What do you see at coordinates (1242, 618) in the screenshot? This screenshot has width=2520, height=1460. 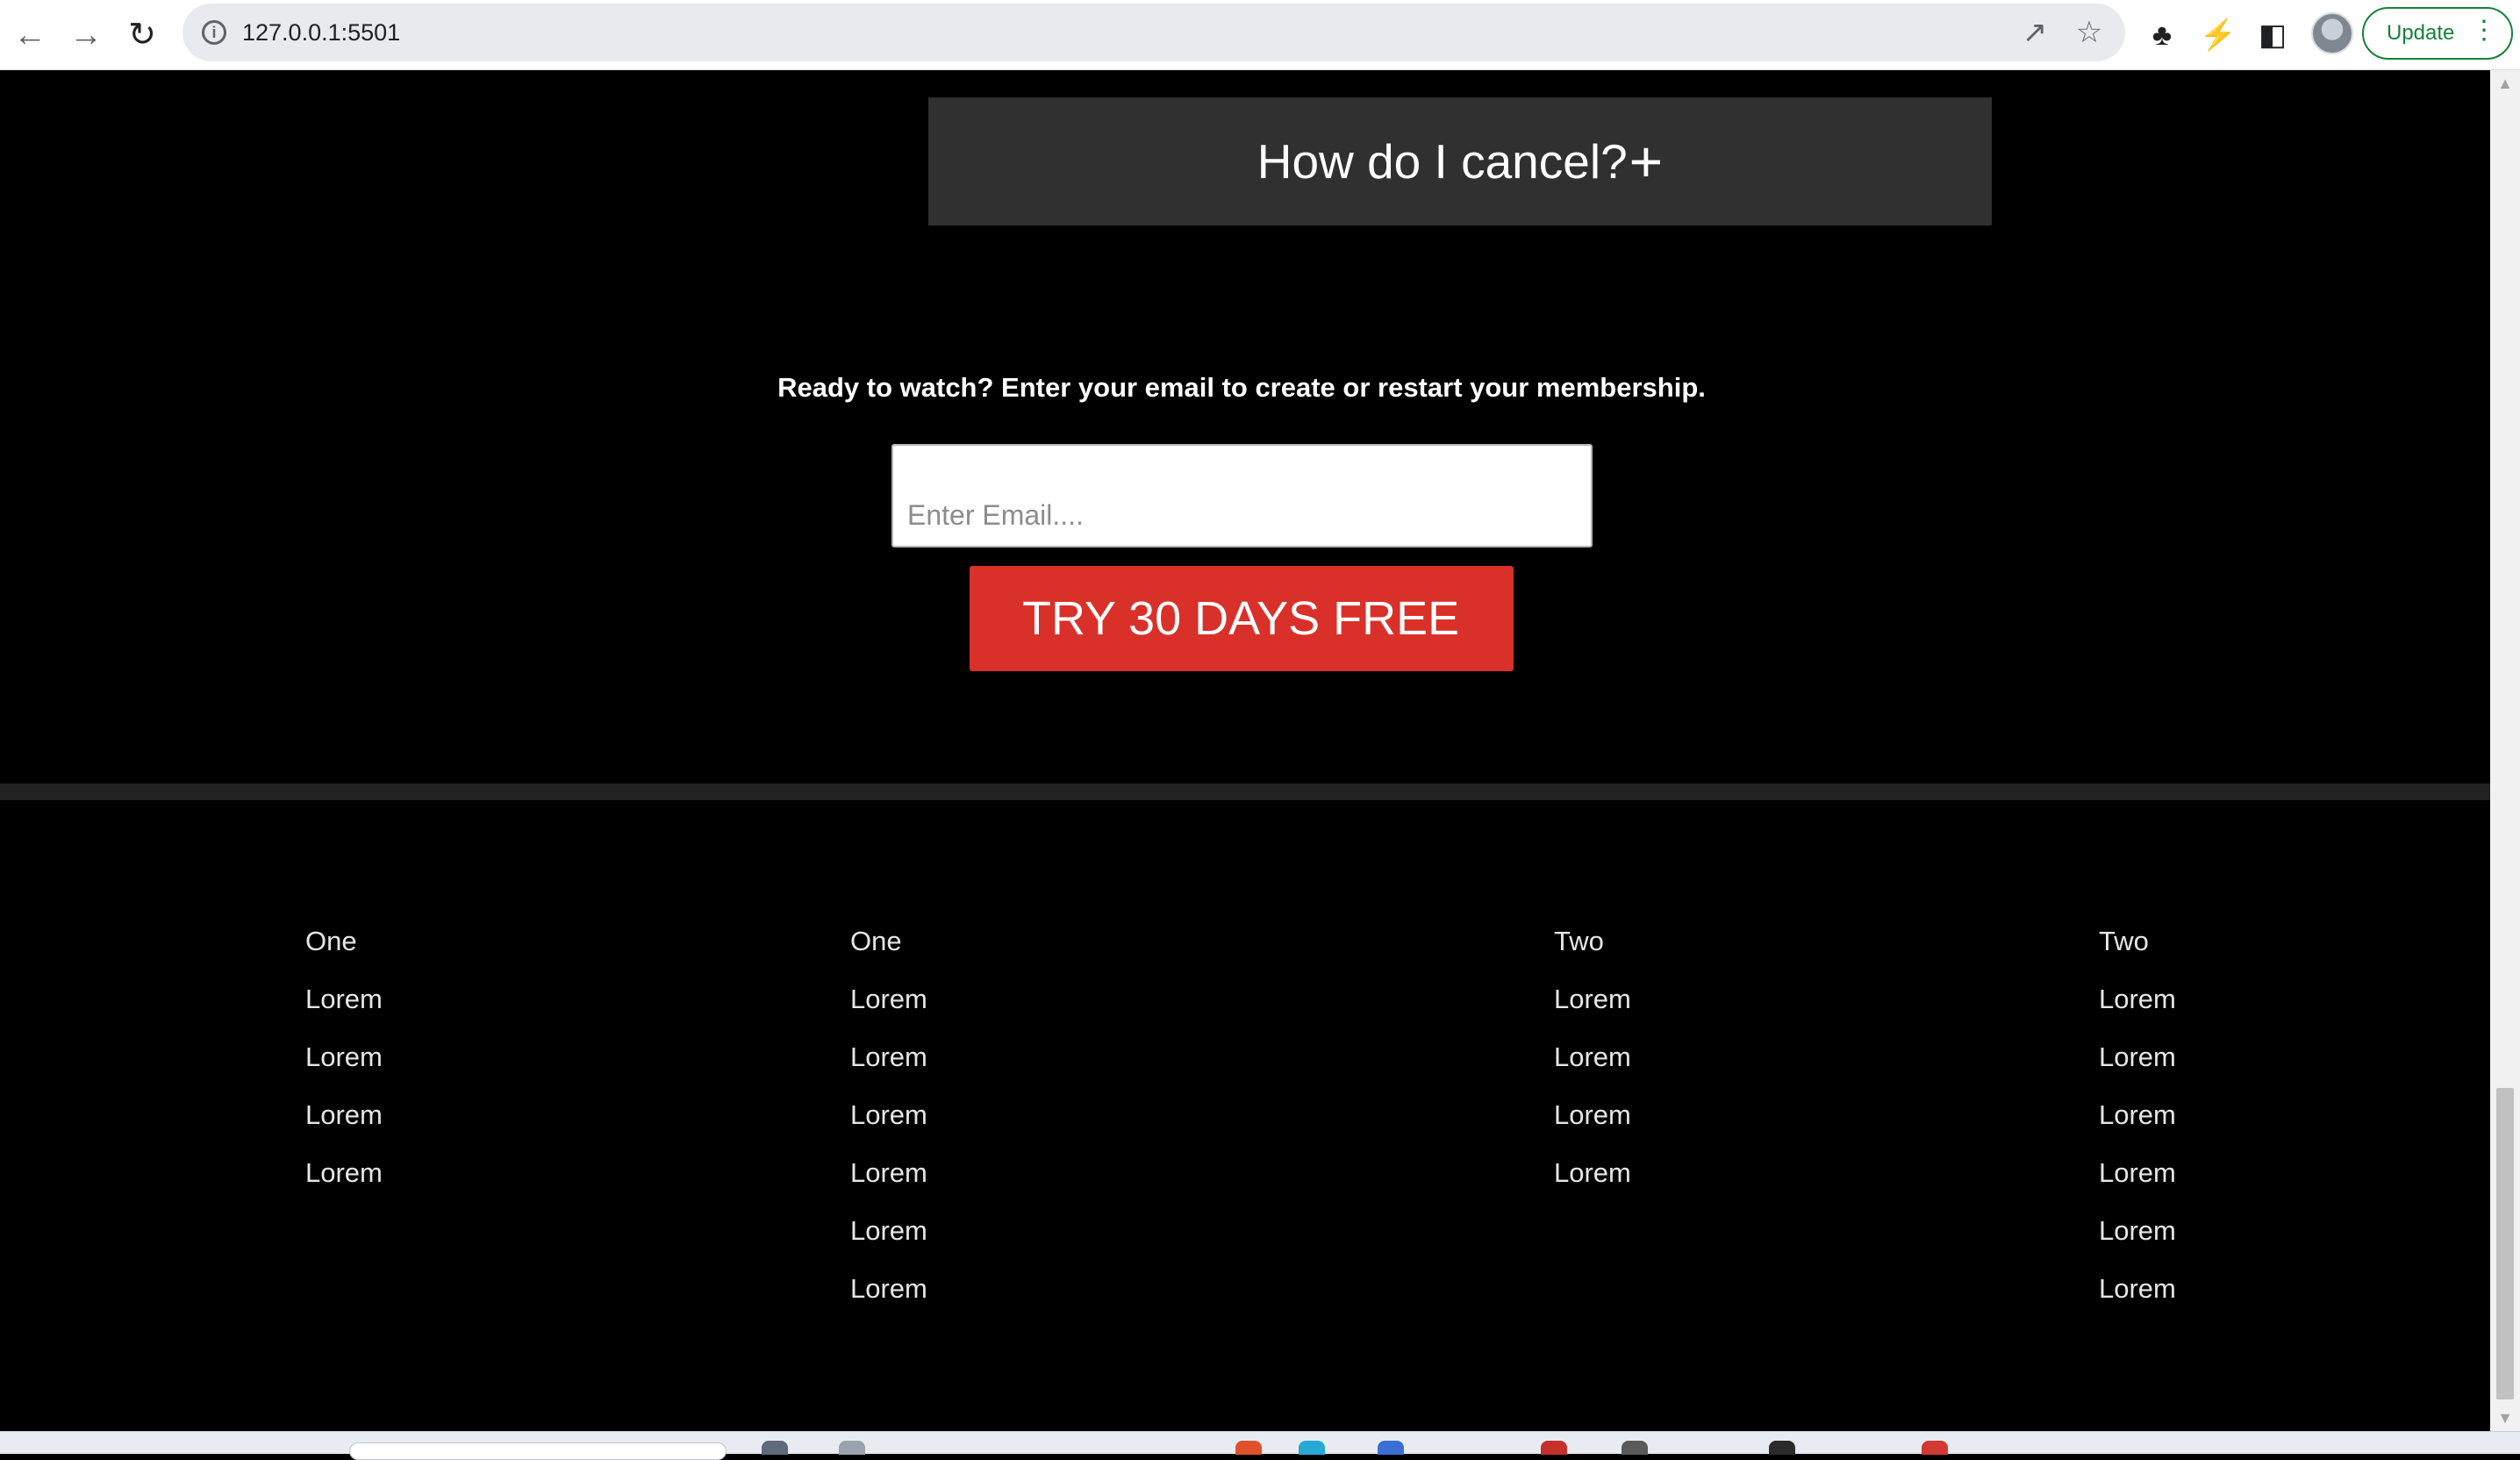 I see `try-free-button: TRY 30 DAYS FREE` at bounding box center [1242, 618].